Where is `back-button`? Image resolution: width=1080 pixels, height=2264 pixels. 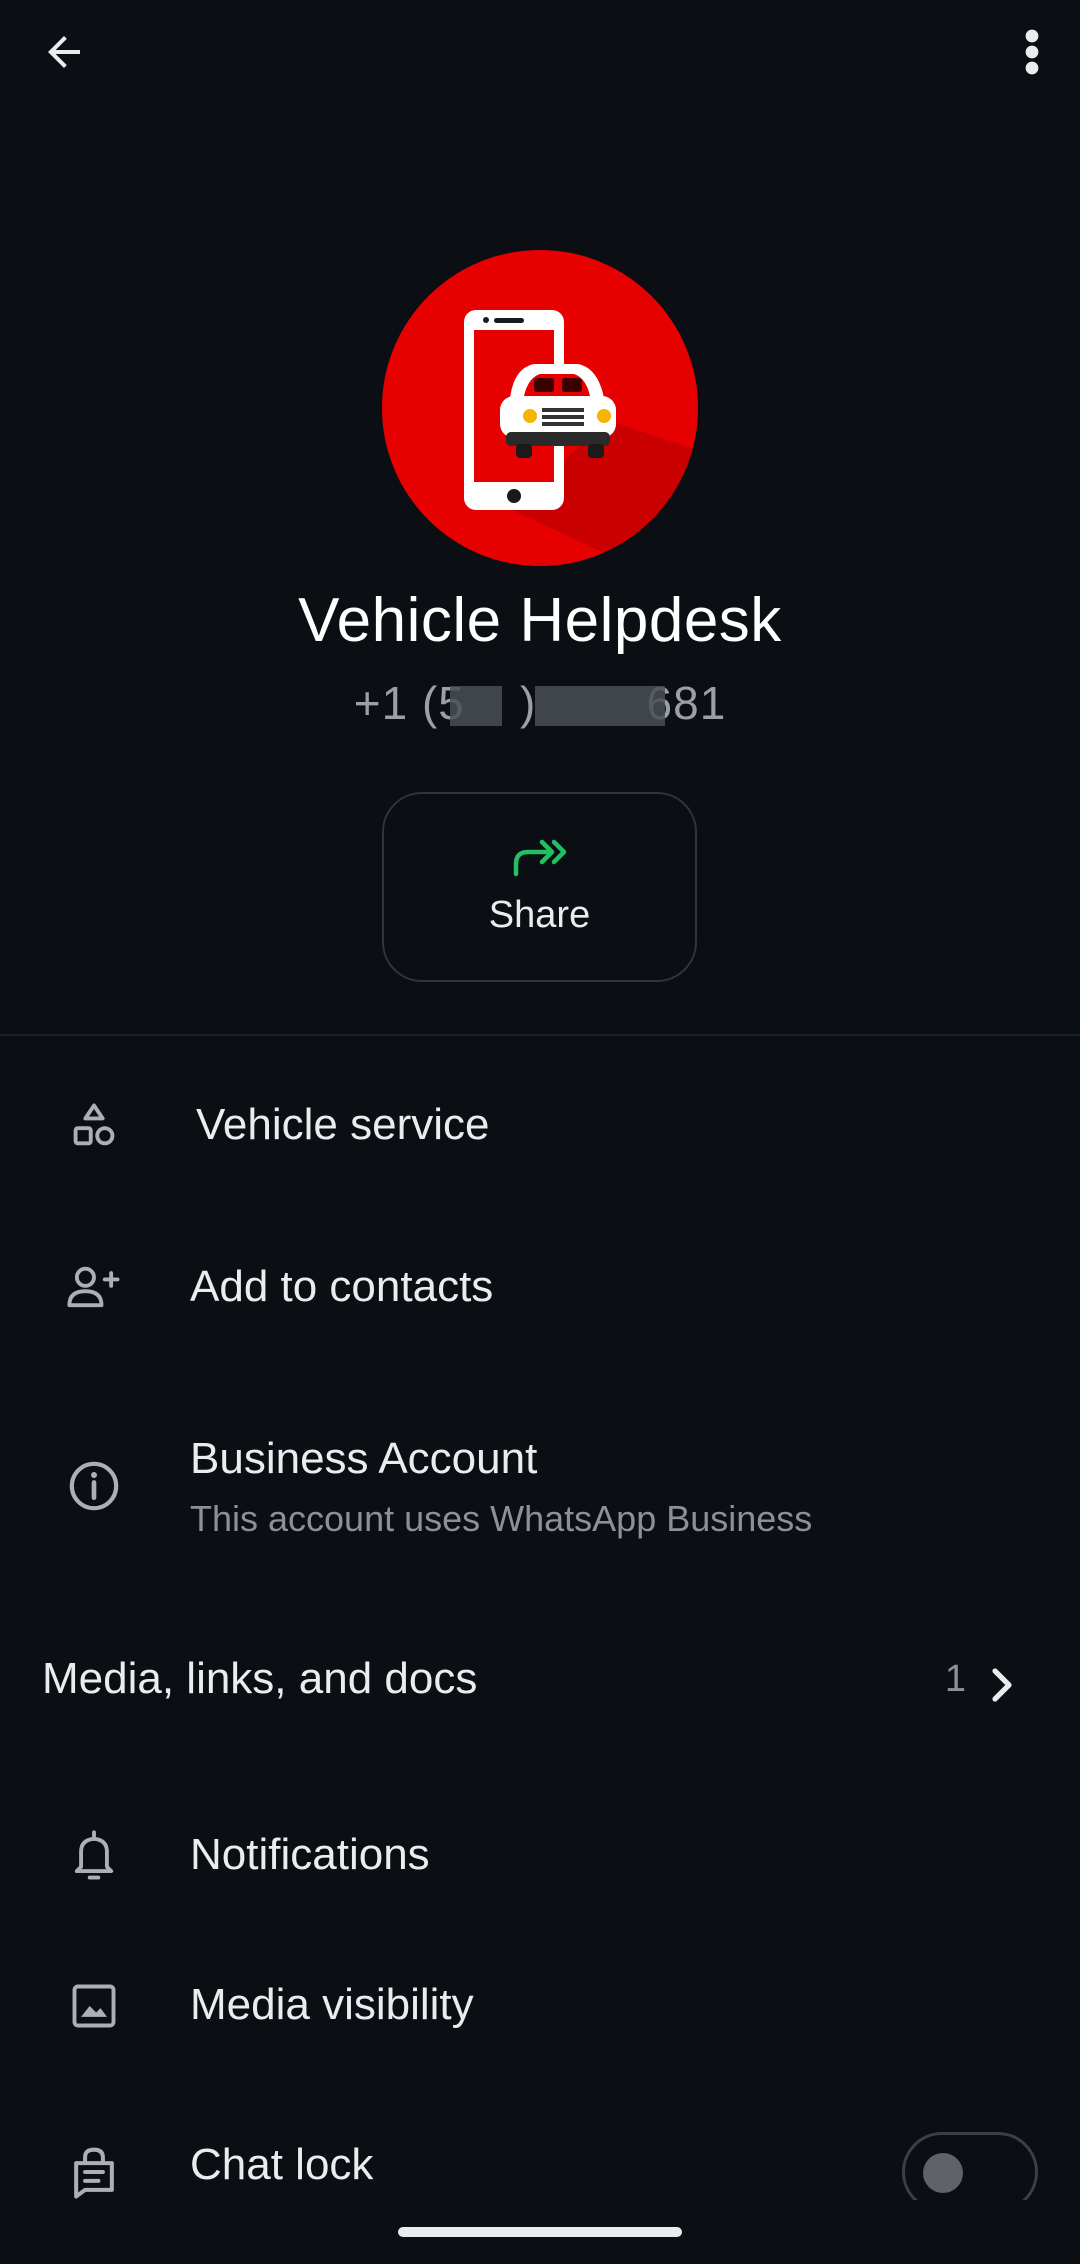
back-button is located at coordinates (64, 52).